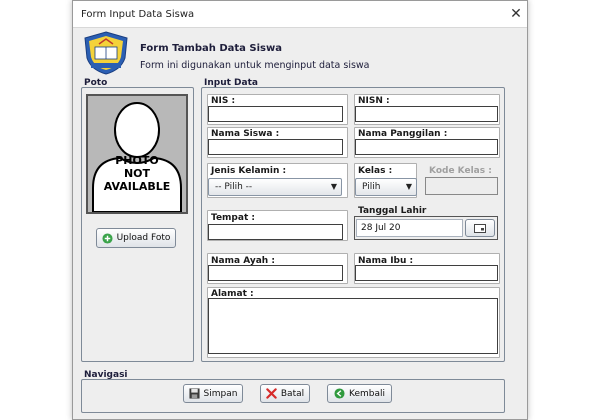 The height and width of the screenshot is (420, 600). I want to click on tanggal-lahir-value: 28 Jul 20, so click(381, 228).